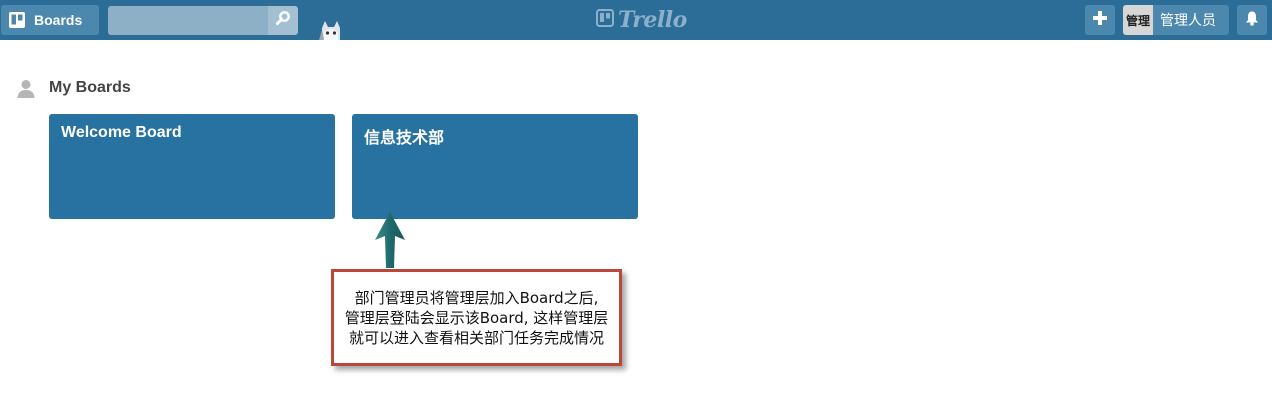  I want to click on bell-icon, so click(1252, 20).